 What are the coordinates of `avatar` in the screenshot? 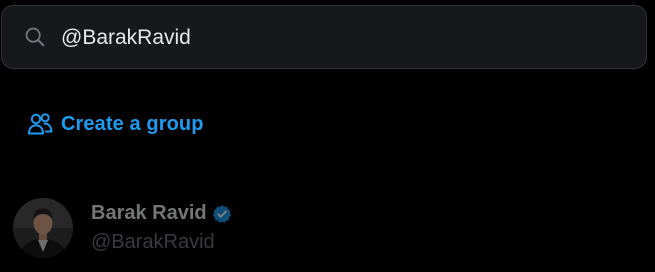 It's located at (43, 228).